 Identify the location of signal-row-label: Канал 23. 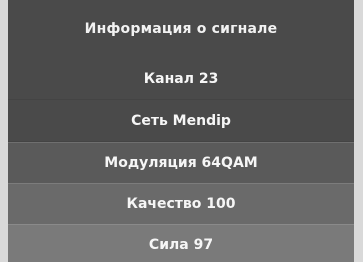
(181, 78).